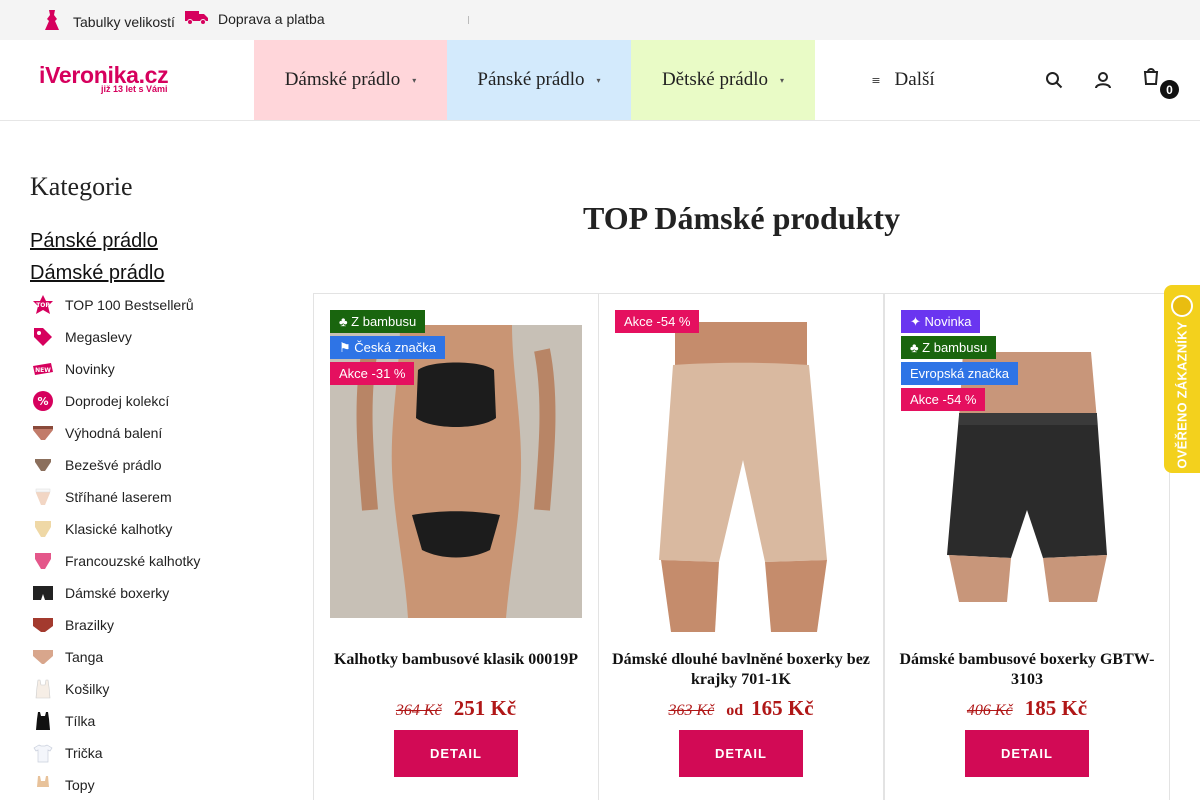  Describe the element at coordinates (119, 529) in the screenshot. I see `sidebar-item-label: Klasické kalhotky` at that location.